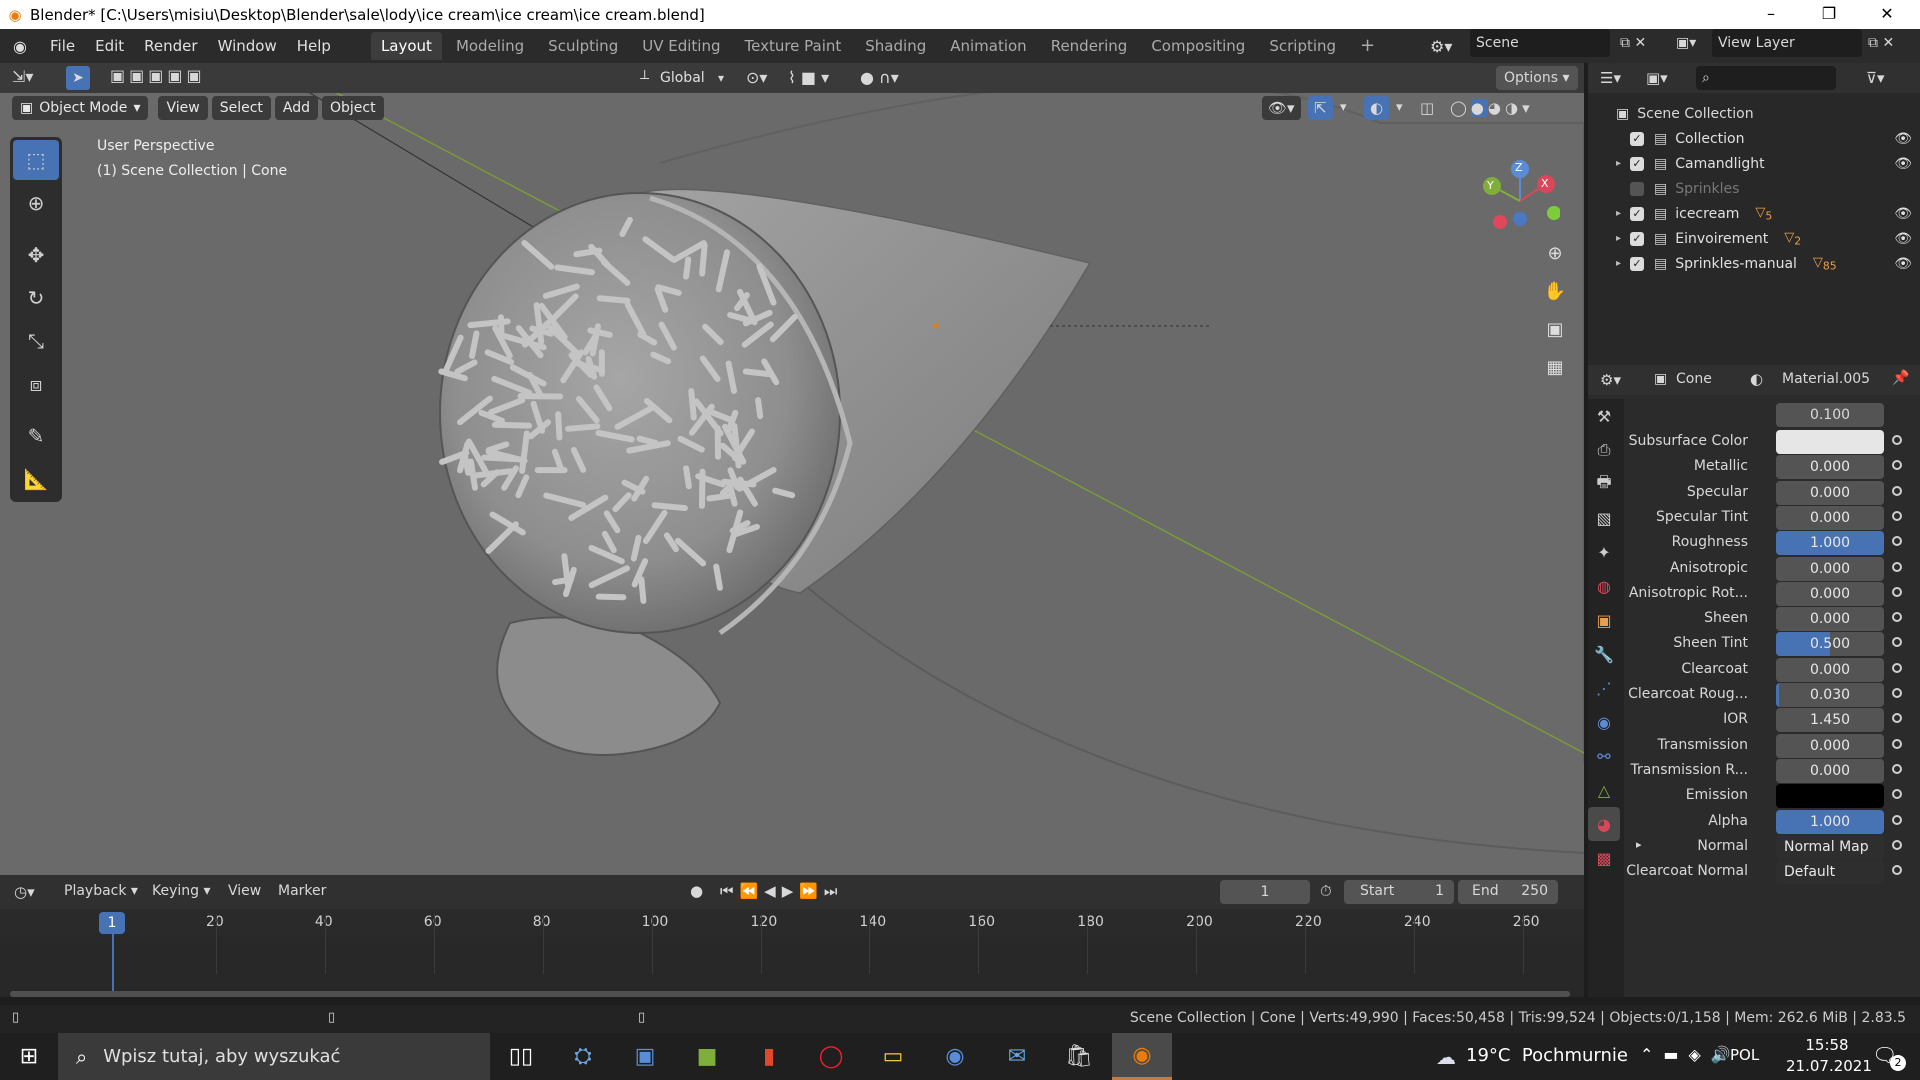 This screenshot has width=1920, height=1080. What do you see at coordinates (879, 78) in the screenshot?
I see `proportional-edit-icon: ● ∩▾` at bounding box center [879, 78].